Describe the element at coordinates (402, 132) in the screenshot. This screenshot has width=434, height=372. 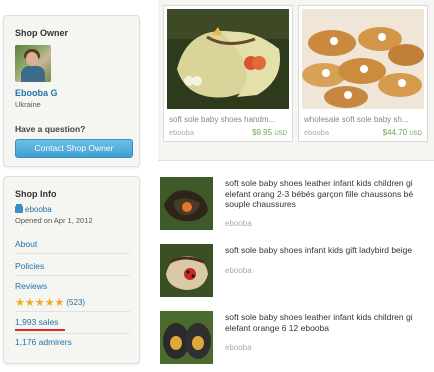
I see `featured-price: $44.70 USD` at that location.